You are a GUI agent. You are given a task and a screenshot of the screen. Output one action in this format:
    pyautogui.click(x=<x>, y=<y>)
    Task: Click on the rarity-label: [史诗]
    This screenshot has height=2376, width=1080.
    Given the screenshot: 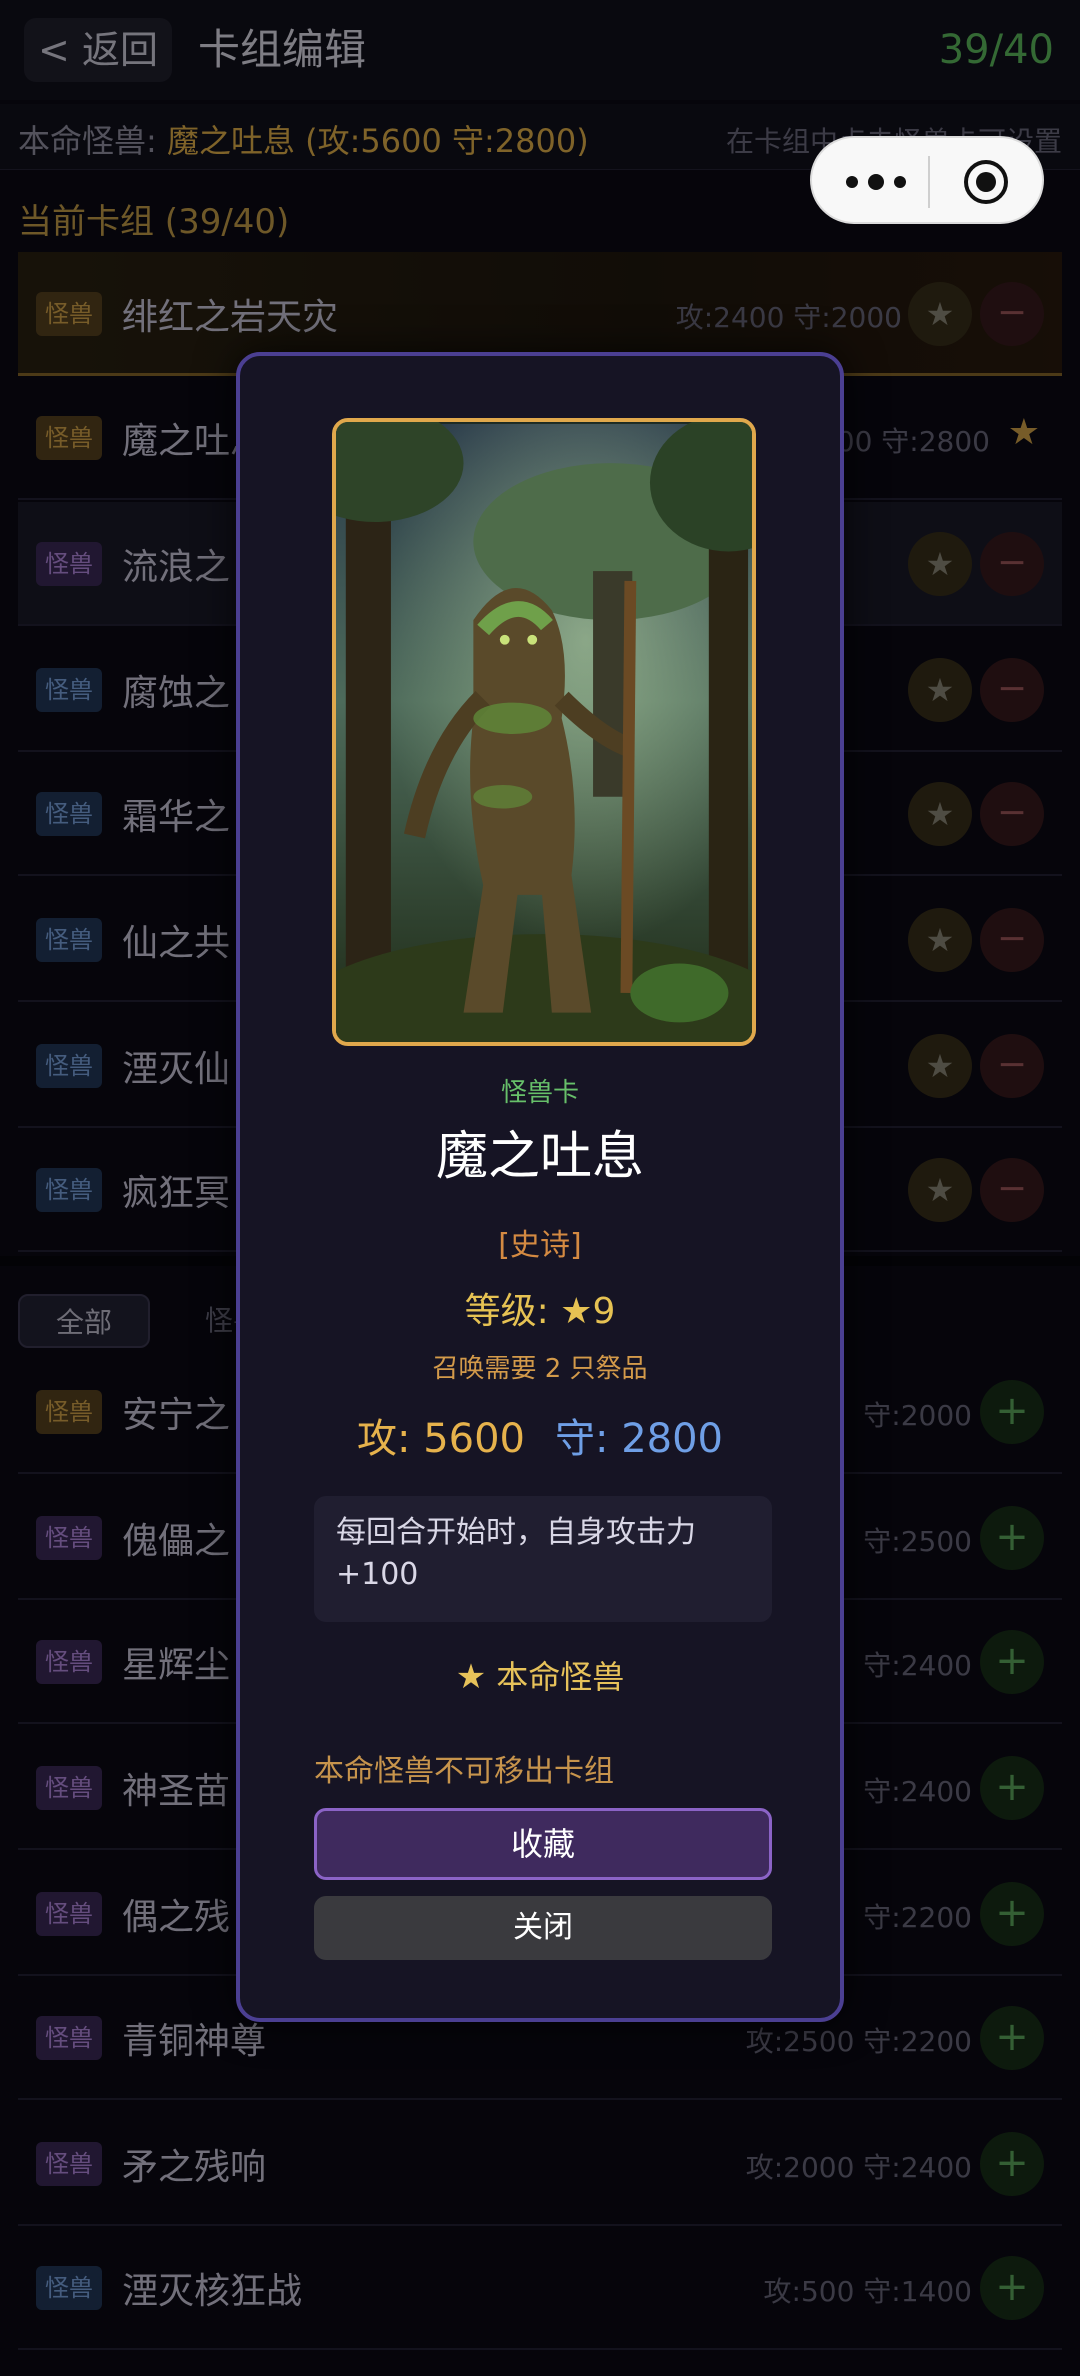 What is the action you would take?
    pyautogui.click(x=540, y=1245)
    